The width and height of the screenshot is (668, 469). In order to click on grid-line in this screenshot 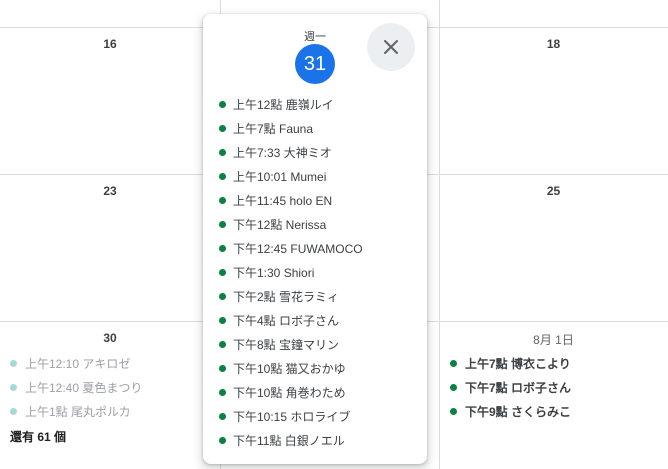, I will do `click(439, 234)`.